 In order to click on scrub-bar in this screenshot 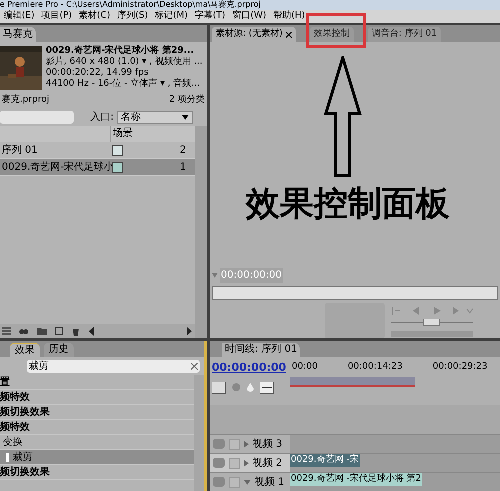, I will do `click(355, 293)`.